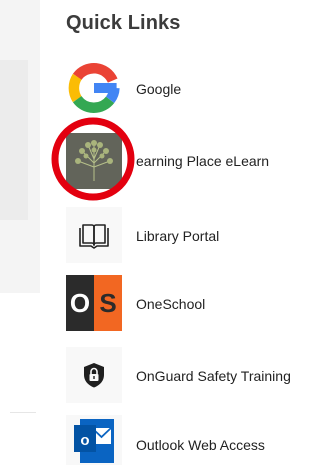 This screenshot has height=465, width=320. What do you see at coordinates (171, 304) in the screenshot?
I see `quick-link-label: OneSchool` at bounding box center [171, 304].